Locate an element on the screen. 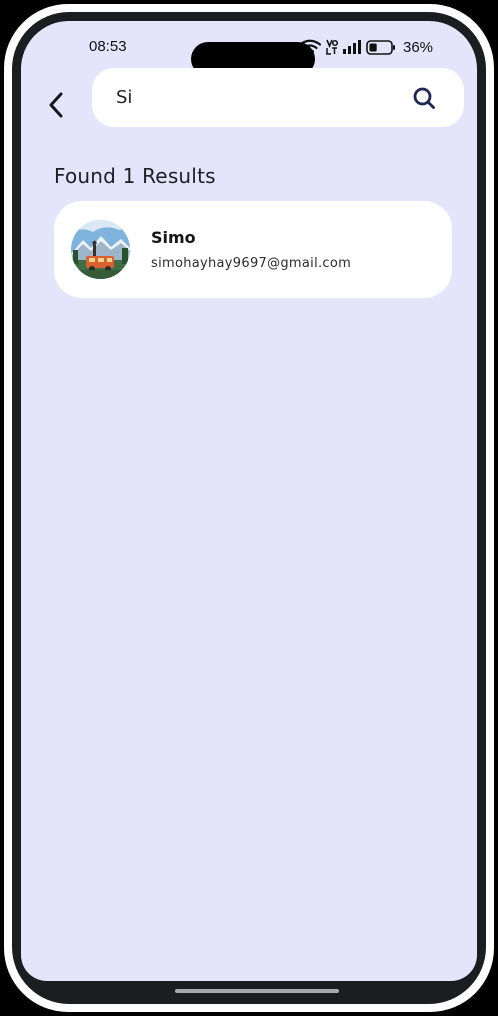 Image resolution: width=498 pixels, height=1016 pixels. result-email: simohayhay9697@gmail.com is located at coordinates (251, 263).